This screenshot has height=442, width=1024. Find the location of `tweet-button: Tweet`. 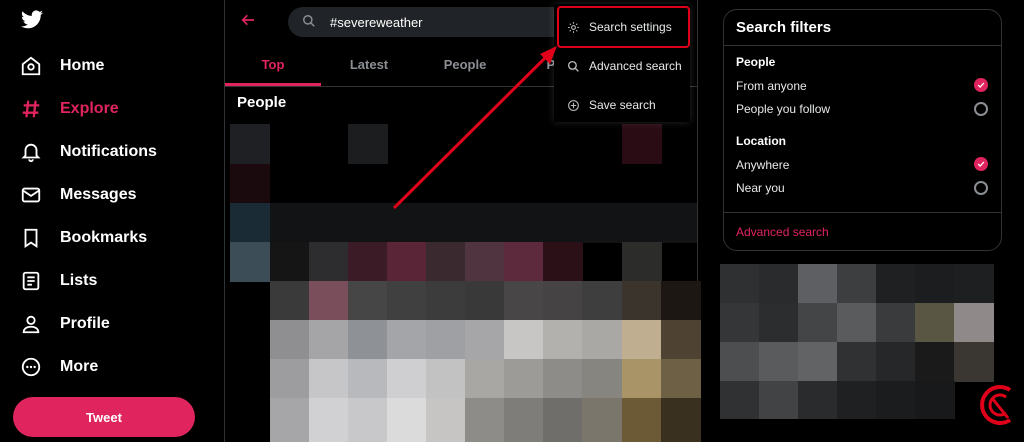

tweet-button: Tweet is located at coordinates (104, 417).